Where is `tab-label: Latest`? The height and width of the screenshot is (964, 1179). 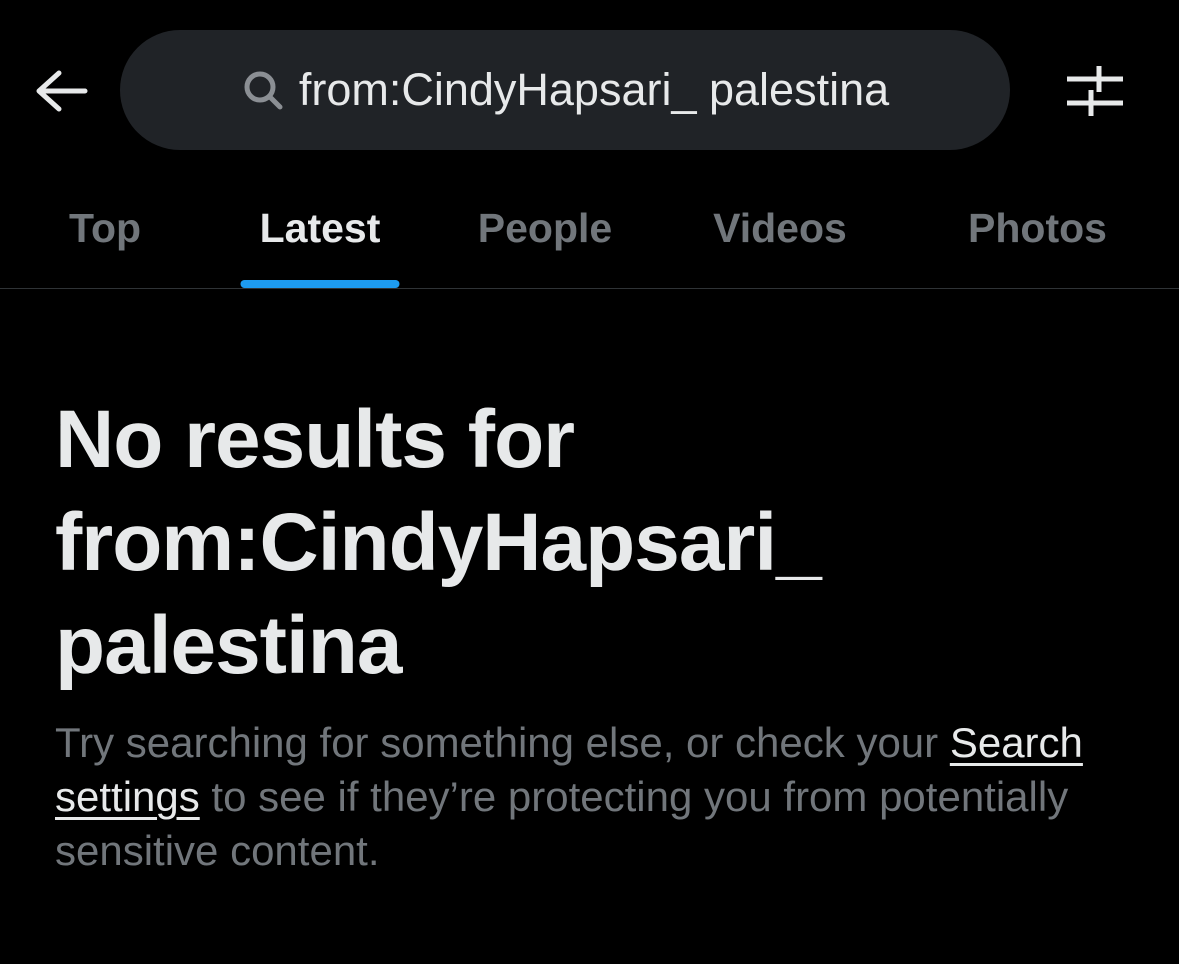
tab-label: Latest is located at coordinates (320, 227).